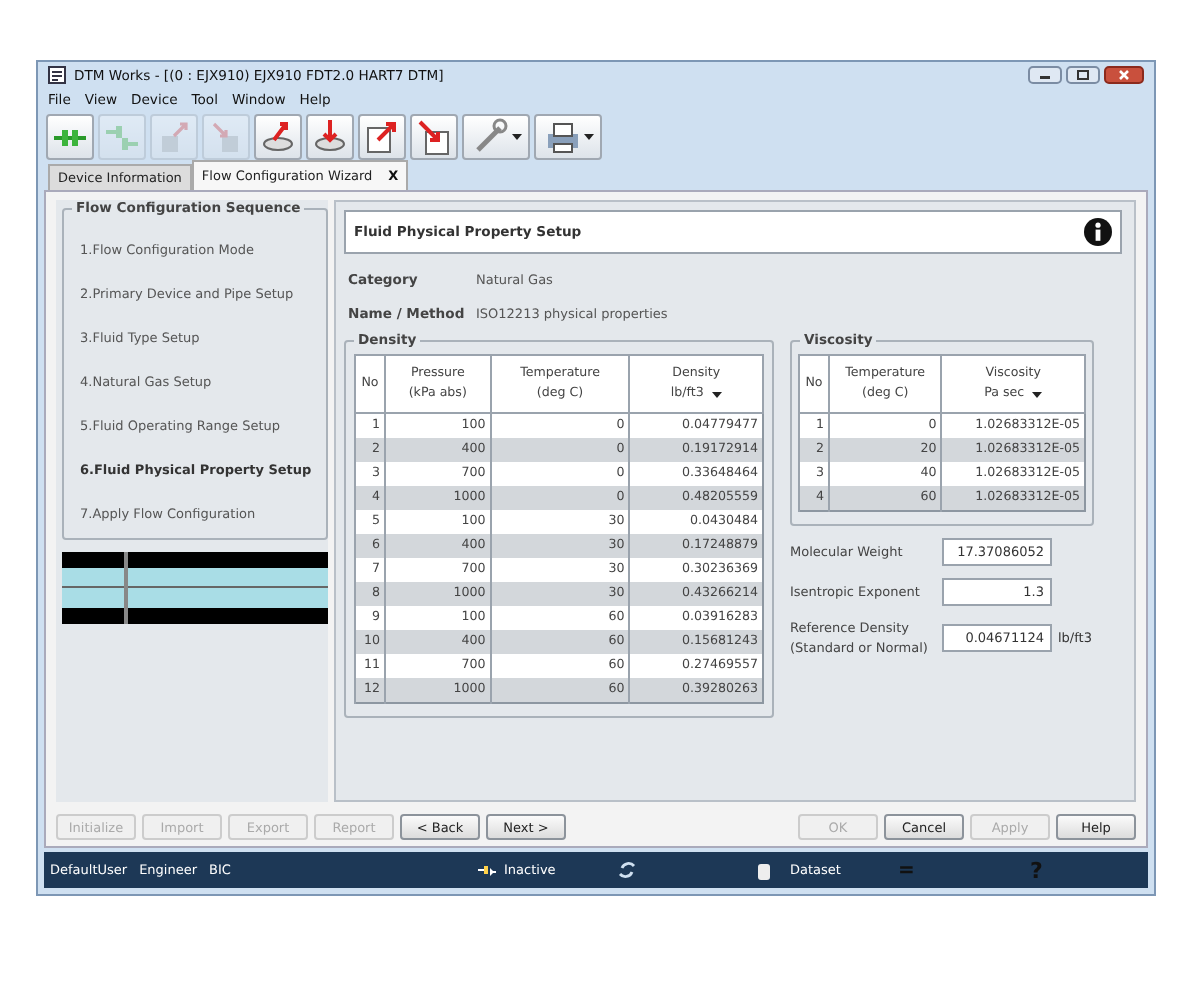  I want to click on minimize-icon, so click(1045, 75).